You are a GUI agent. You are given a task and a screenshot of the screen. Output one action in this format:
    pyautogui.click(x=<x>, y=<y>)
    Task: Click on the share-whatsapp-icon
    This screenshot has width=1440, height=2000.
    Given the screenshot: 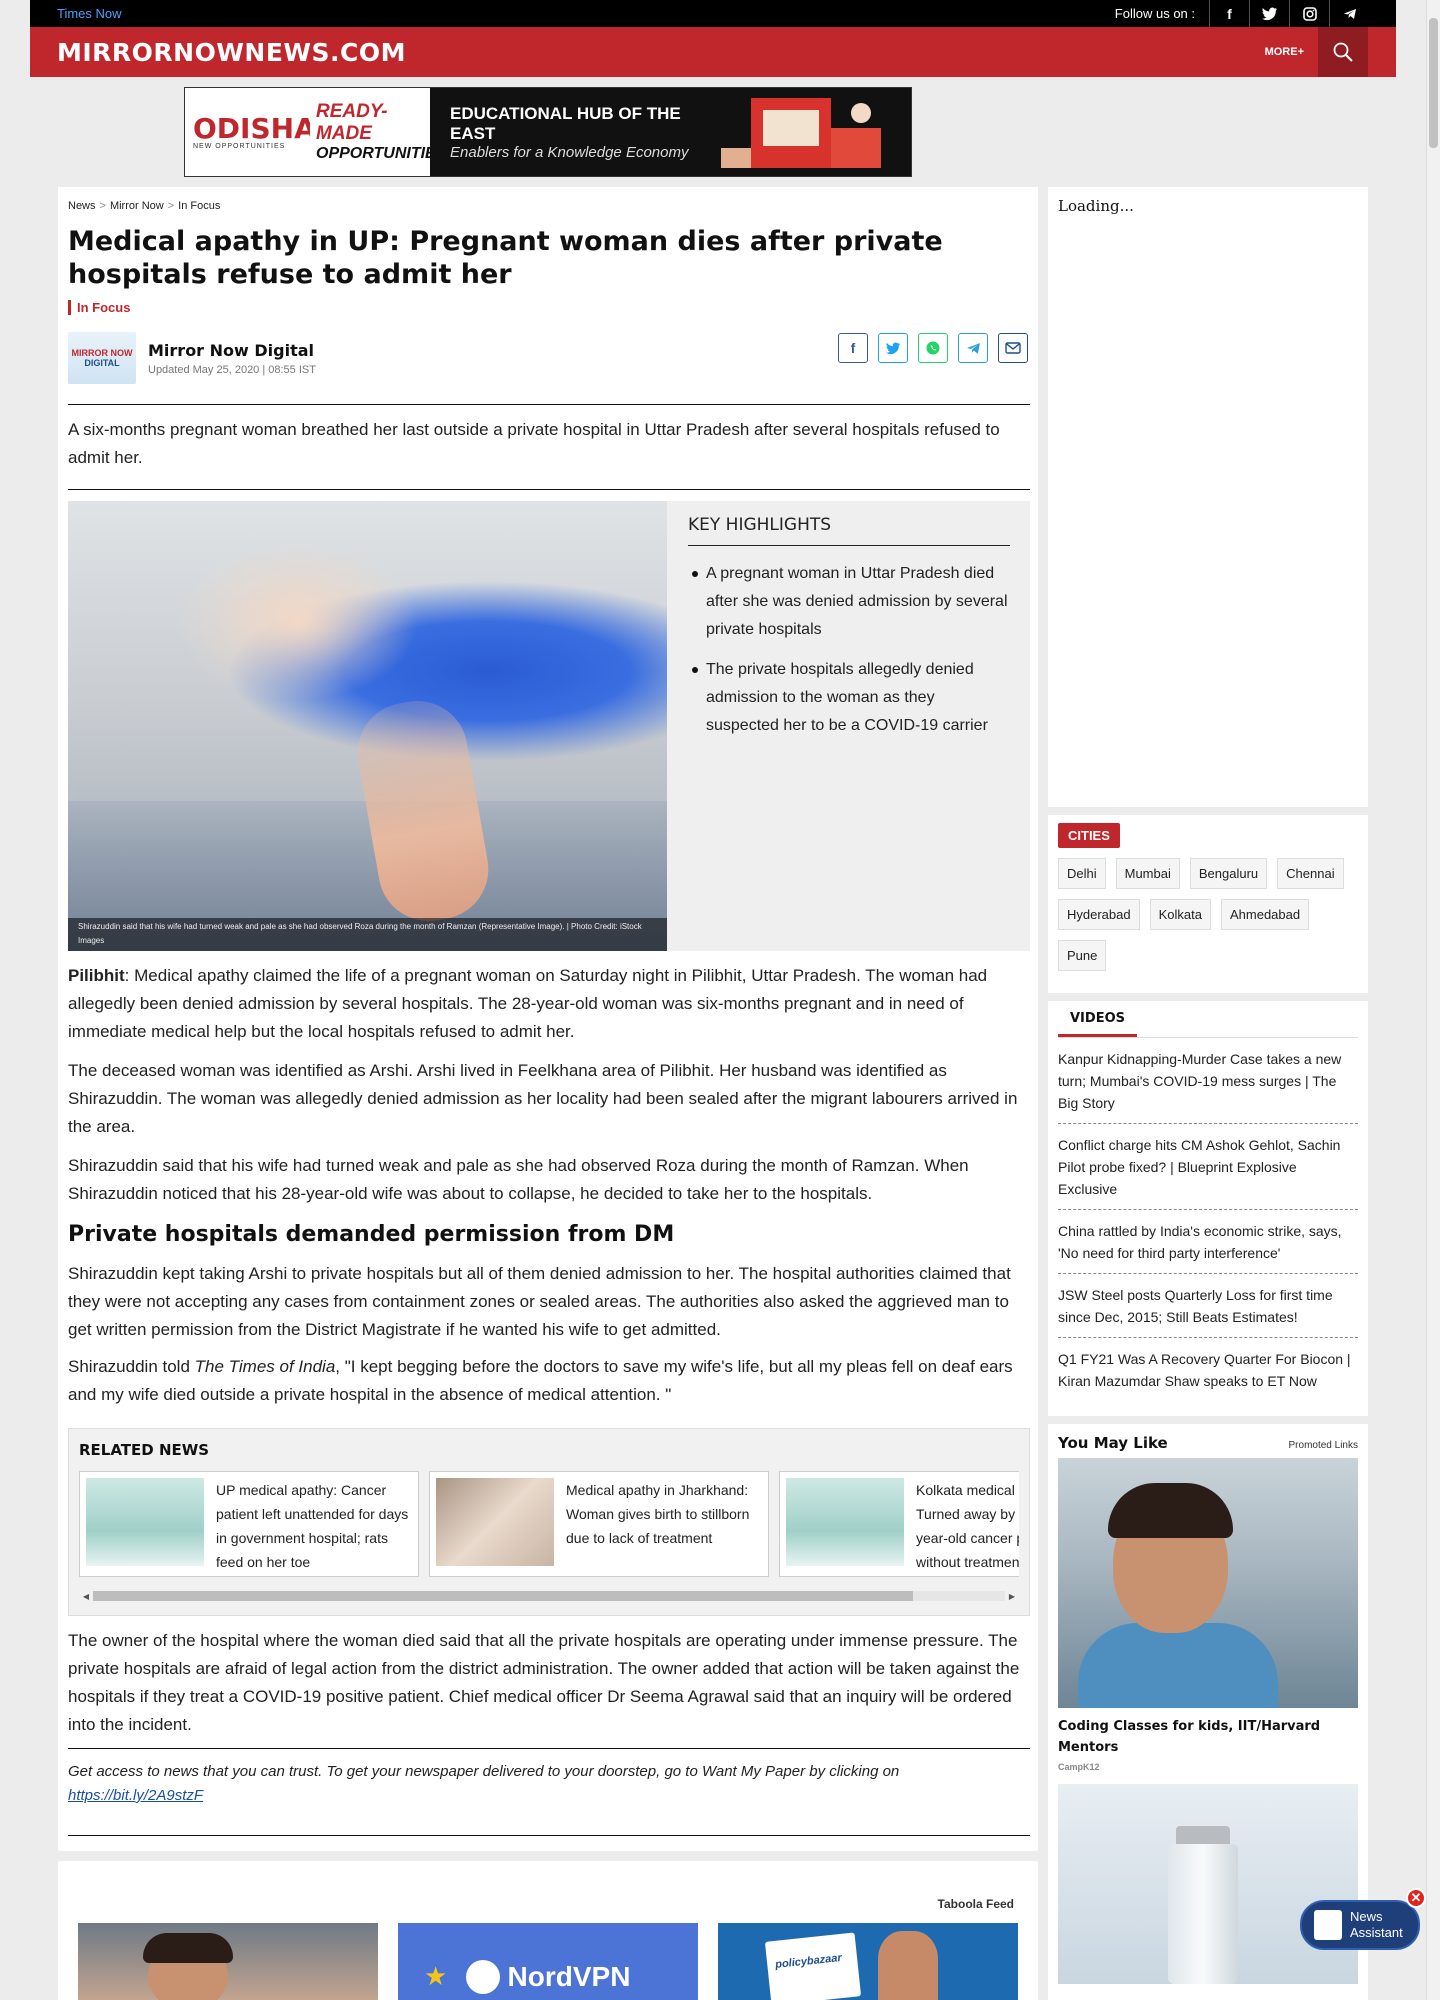 What is the action you would take?
    pyautogui.click(x=933, y=348)
    